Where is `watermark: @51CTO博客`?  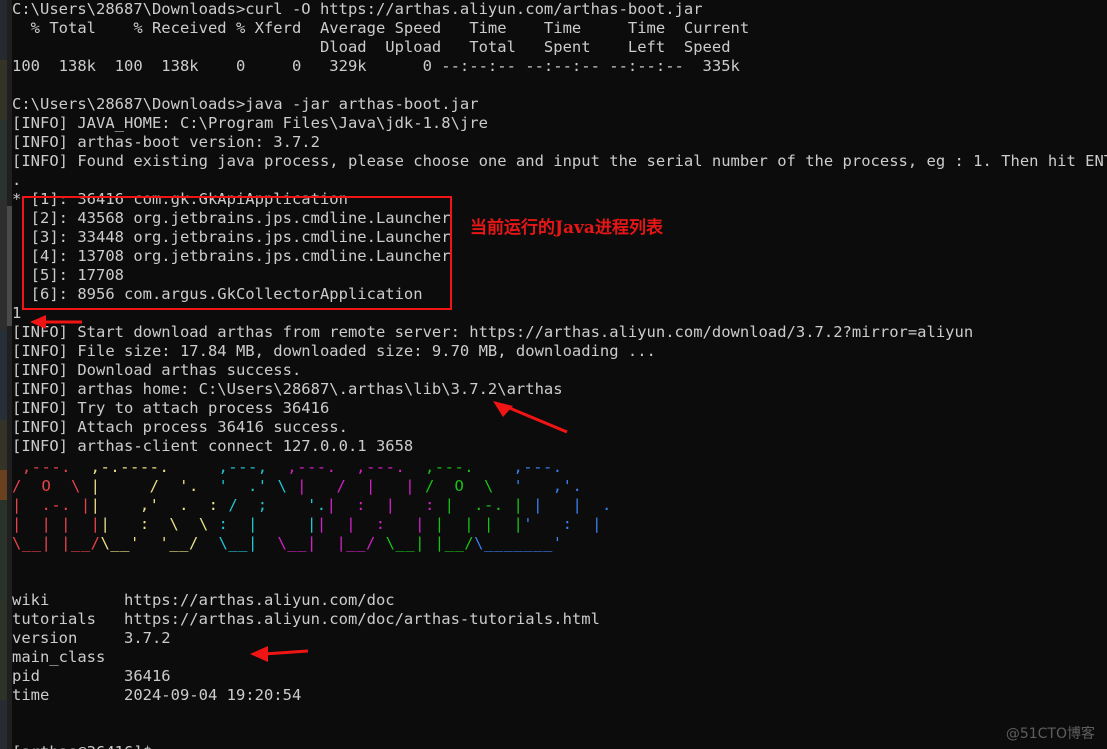
watermark: @51CTO博客 is located at coordinates (1050, 734).